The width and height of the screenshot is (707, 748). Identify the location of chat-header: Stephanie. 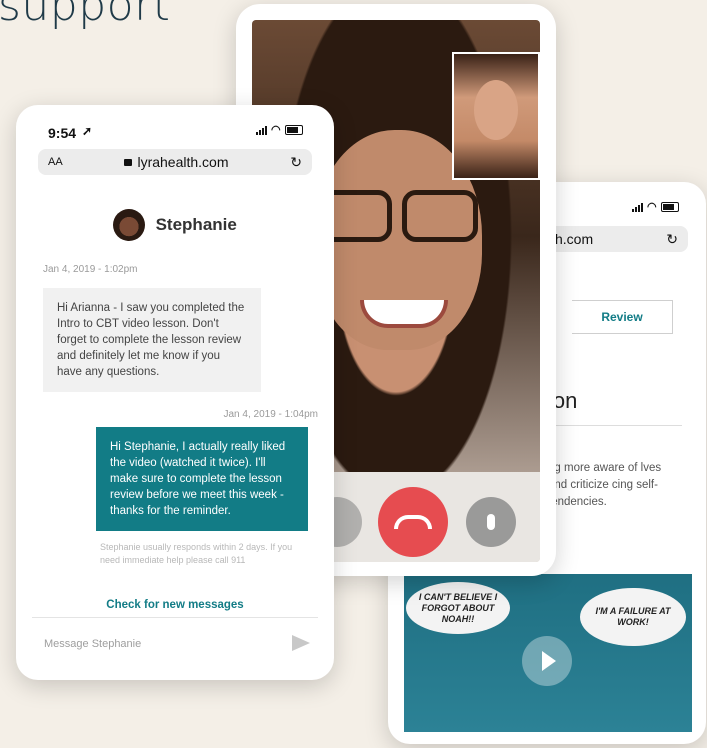
(175, 225).